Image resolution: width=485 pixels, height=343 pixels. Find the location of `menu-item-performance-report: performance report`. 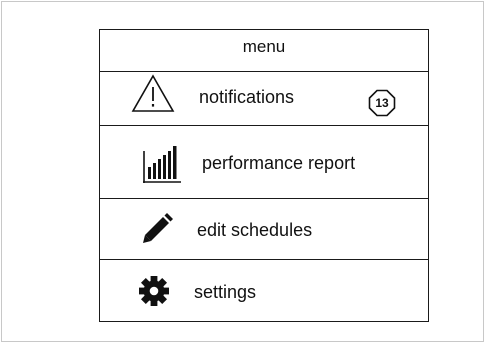

menu-item-performance-report: performance report is located at coordinates (264, 162).